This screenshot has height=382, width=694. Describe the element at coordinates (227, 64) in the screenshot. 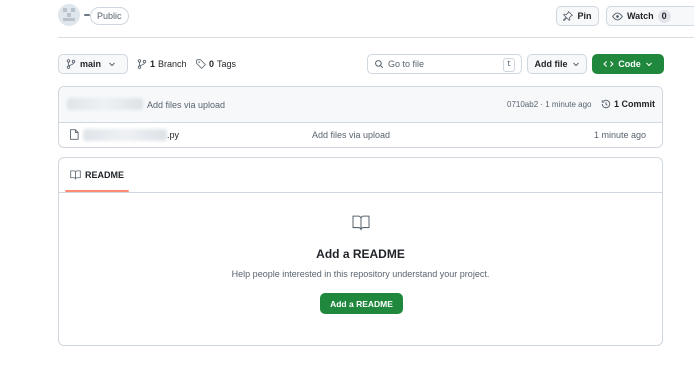

I see `tags-label: Tags` at that location.